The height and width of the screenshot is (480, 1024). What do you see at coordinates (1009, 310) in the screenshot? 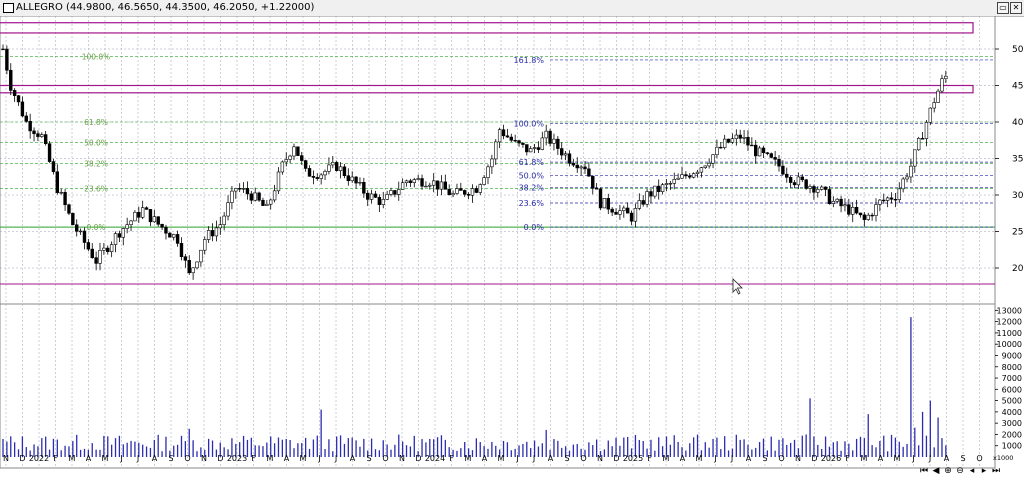
I see `volume-tick-label: 13000` at bounding box center [1009, 310].